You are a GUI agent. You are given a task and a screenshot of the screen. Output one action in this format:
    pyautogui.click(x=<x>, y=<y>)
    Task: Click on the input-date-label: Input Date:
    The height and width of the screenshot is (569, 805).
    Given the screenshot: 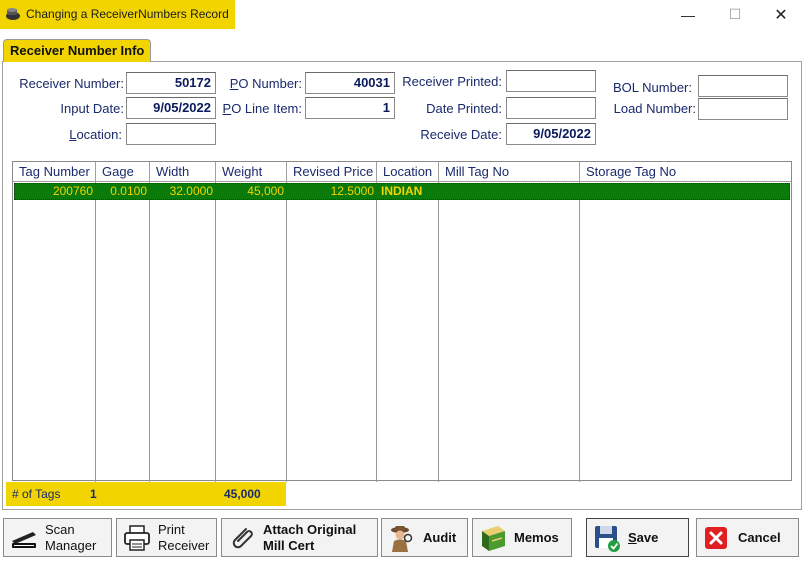 What is the action you would take?
    pyautogui.click(x=92, y=108)
    